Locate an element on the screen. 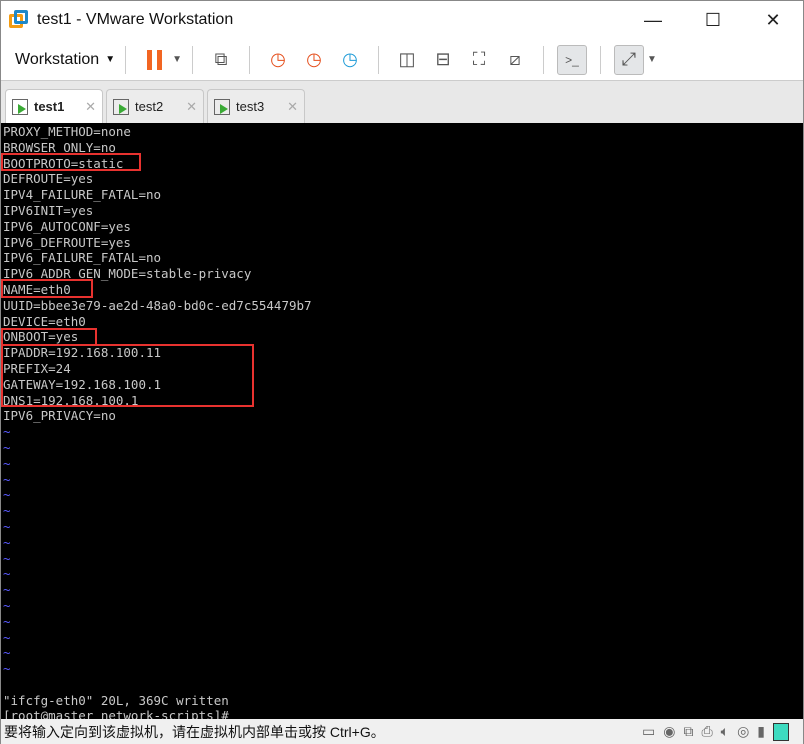 The width and height of the screenshot is (804, 744). tab-test1: test1 ✕ is located at coordinates (54, 106).